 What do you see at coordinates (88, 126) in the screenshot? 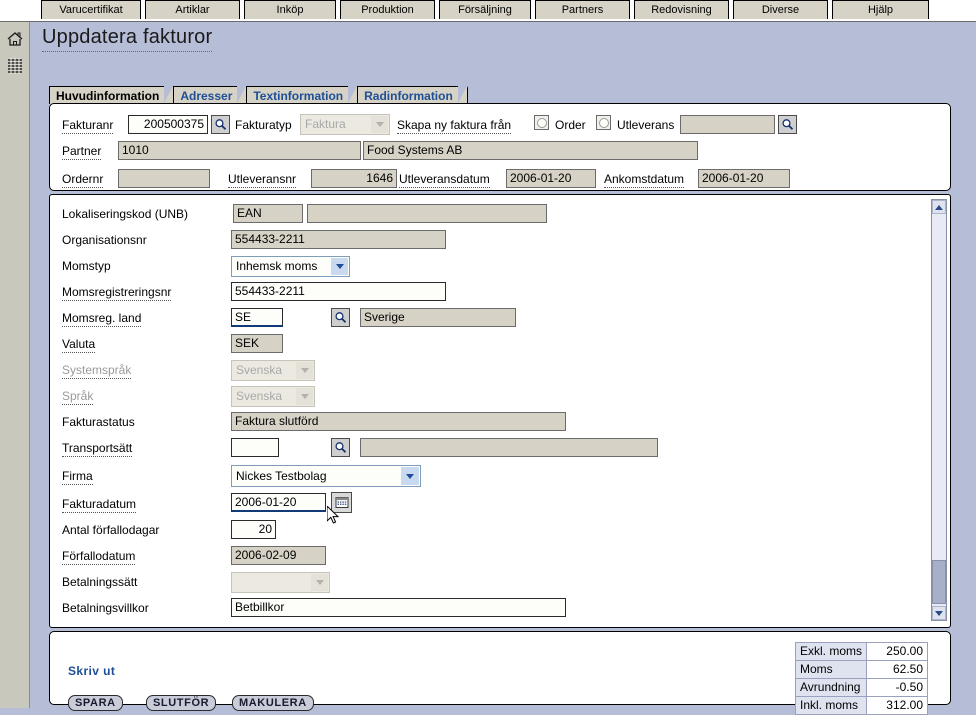
I see `label-fakturanr: Fakturanr` at bounding box center [88, 126].